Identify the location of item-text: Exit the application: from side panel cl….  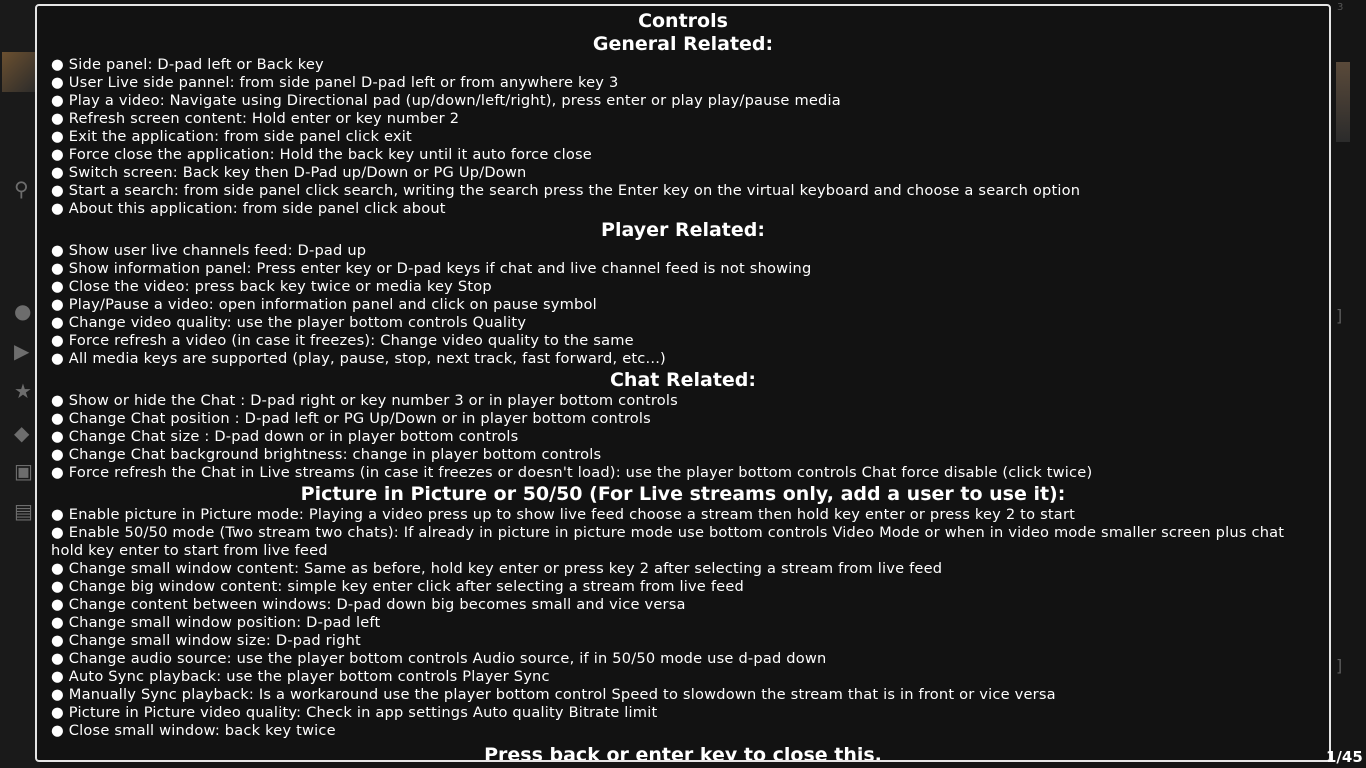
(240, 136).